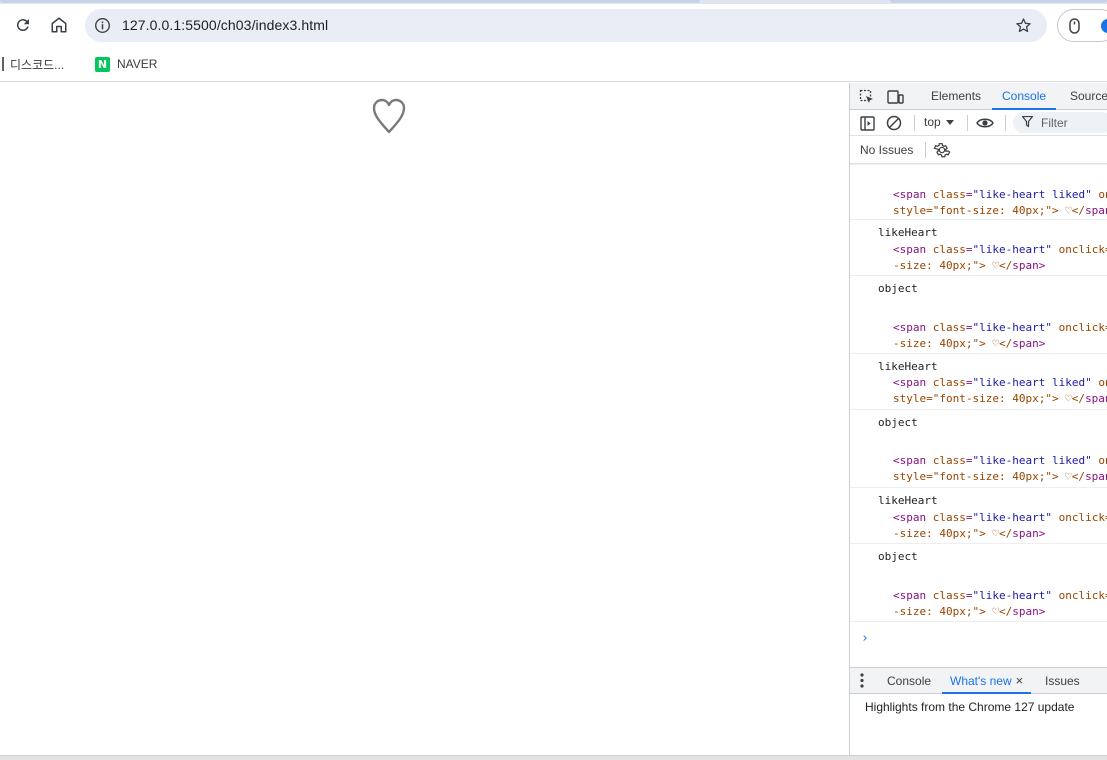  I want to click on filter-funnel-icon, so click(1027, 122).